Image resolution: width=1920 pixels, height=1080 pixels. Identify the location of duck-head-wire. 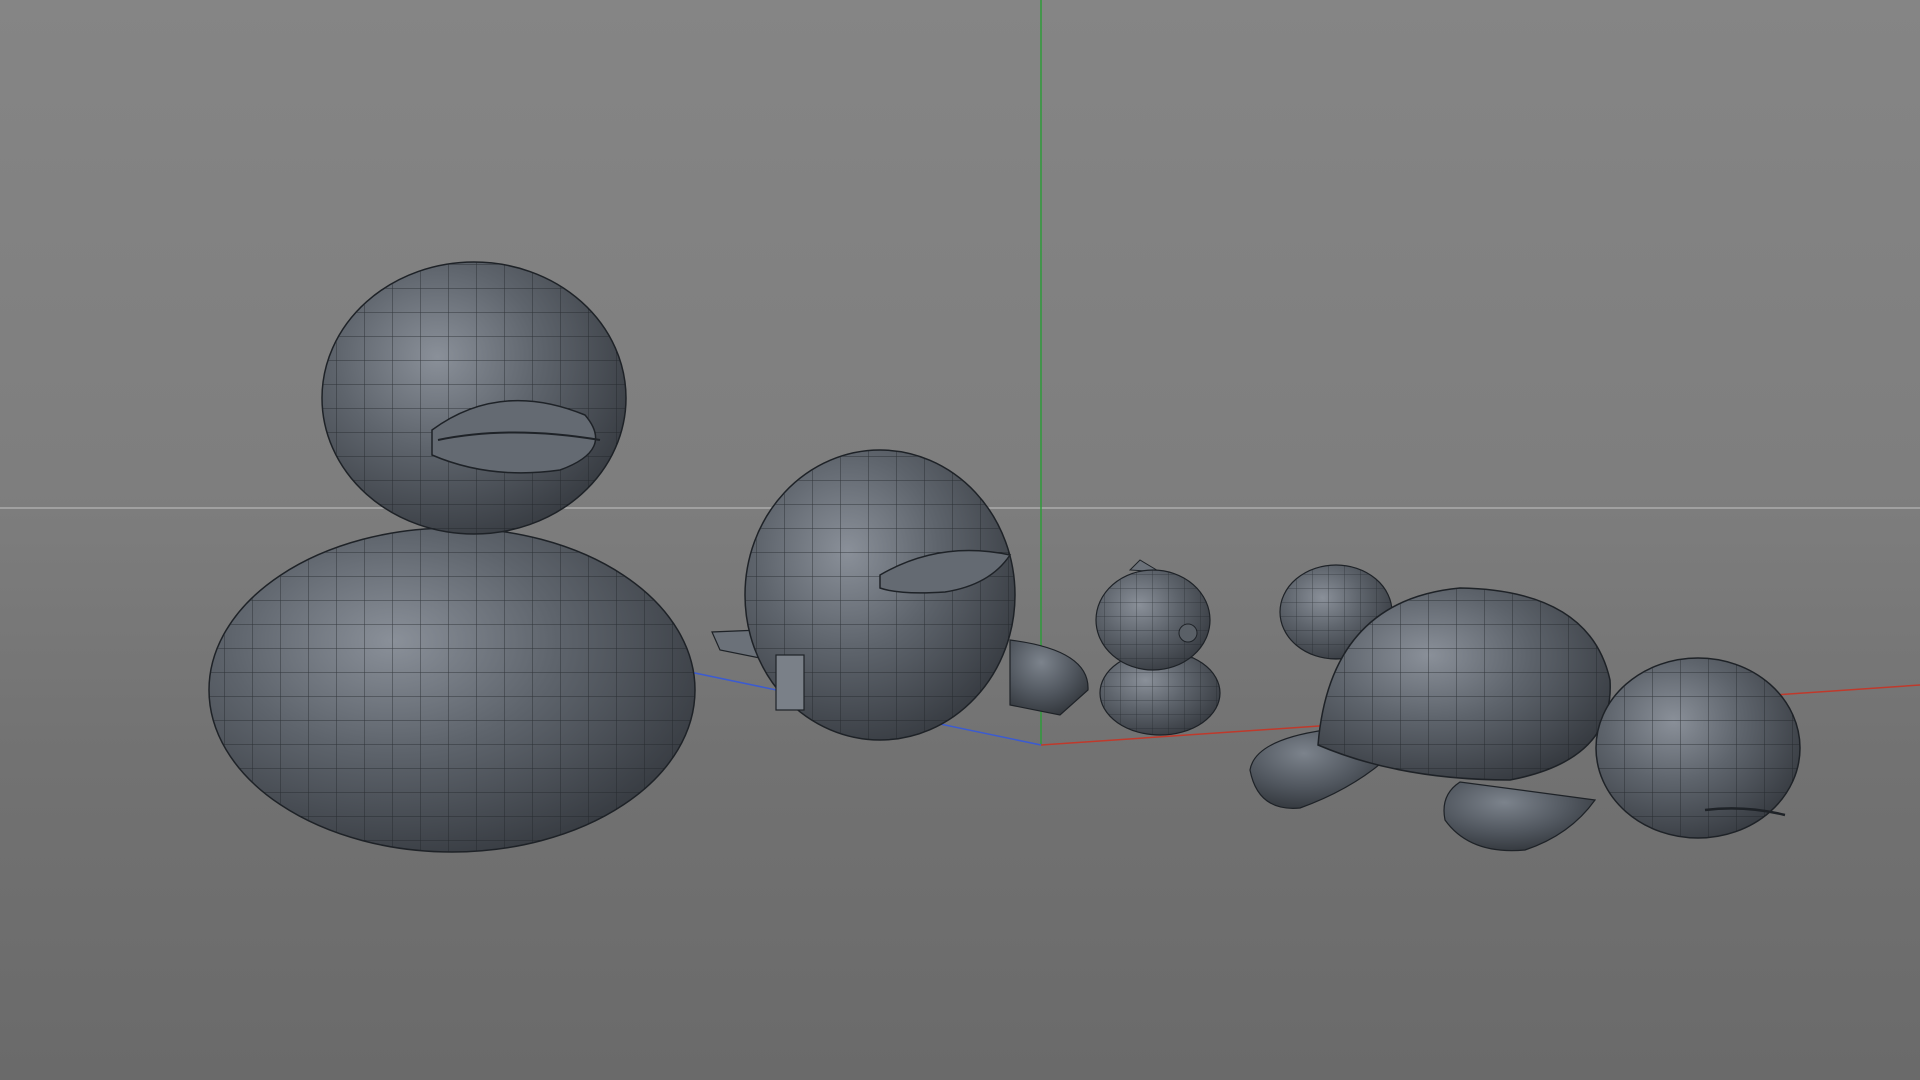
(474, 398).